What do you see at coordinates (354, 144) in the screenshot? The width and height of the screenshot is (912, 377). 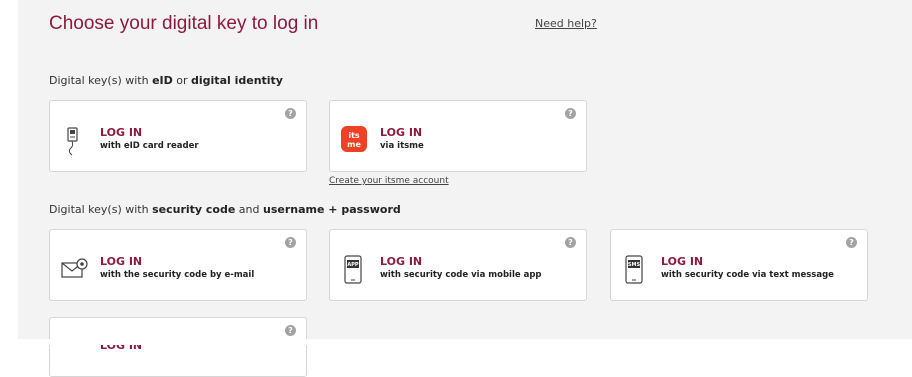 I see `svg-text: me` at bounding box center [354, 144].